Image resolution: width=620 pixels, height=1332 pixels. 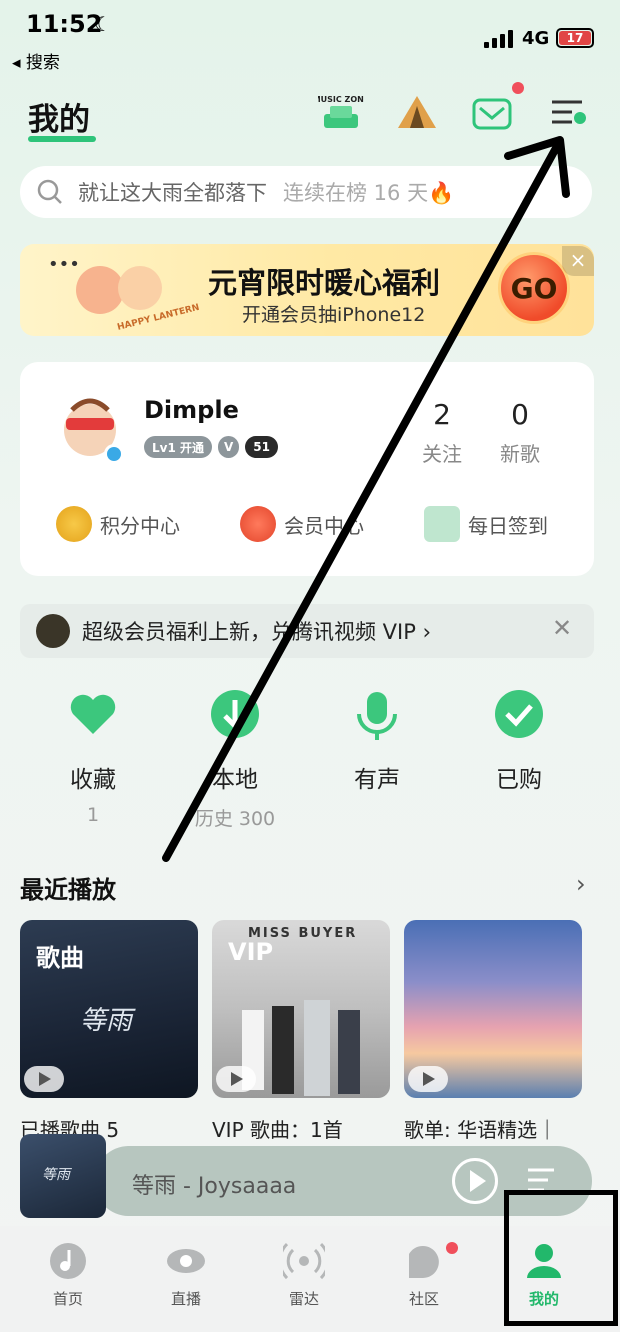 I want to click on annotation-highlight-box, so click(x=561, y=1258).